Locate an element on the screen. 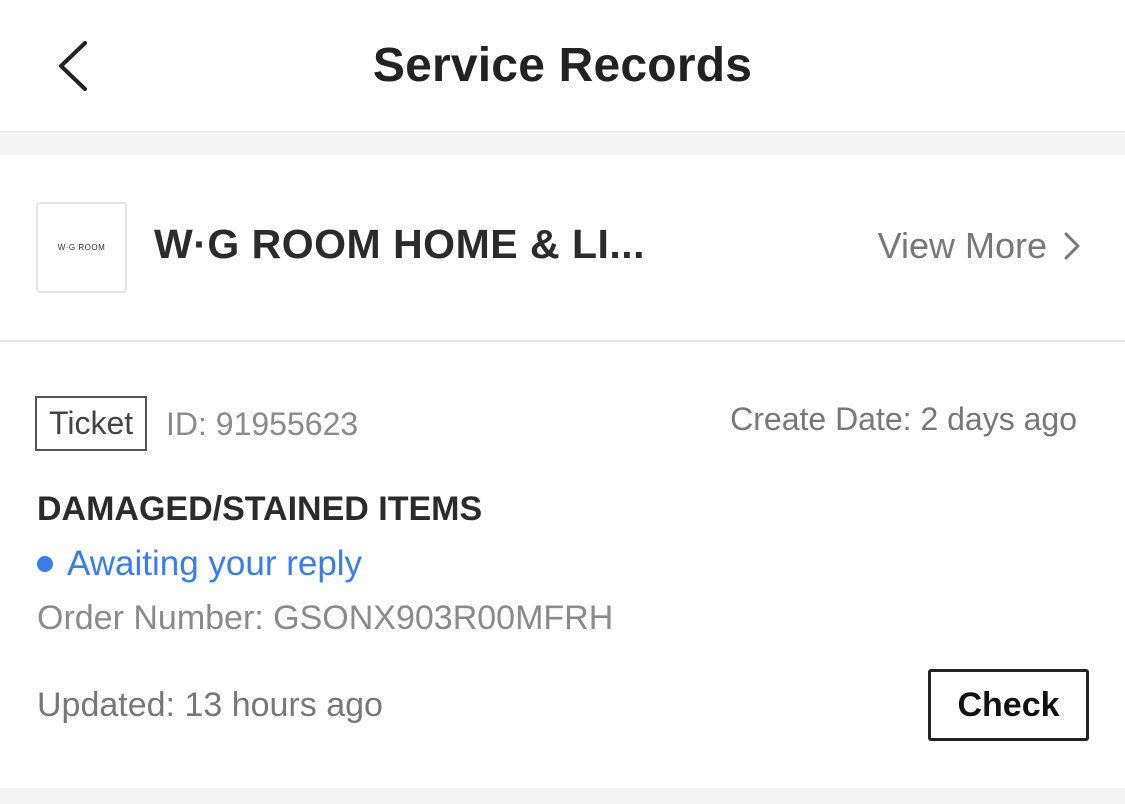  store-logo-text: W·G ROOM is located at coordinates (81, 247).